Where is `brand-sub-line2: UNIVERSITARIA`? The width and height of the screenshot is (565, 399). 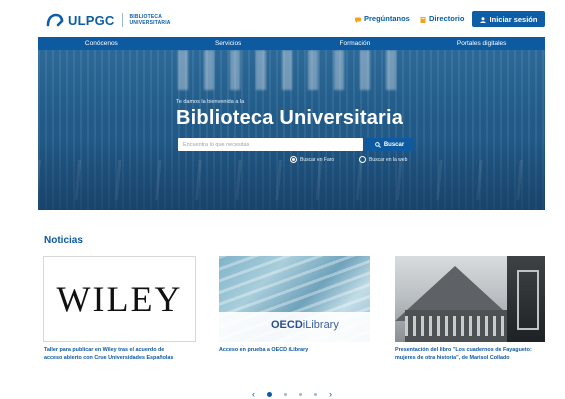 brand-sub-line2: UNIVERSITARIA is located at coordinates (150, 23).